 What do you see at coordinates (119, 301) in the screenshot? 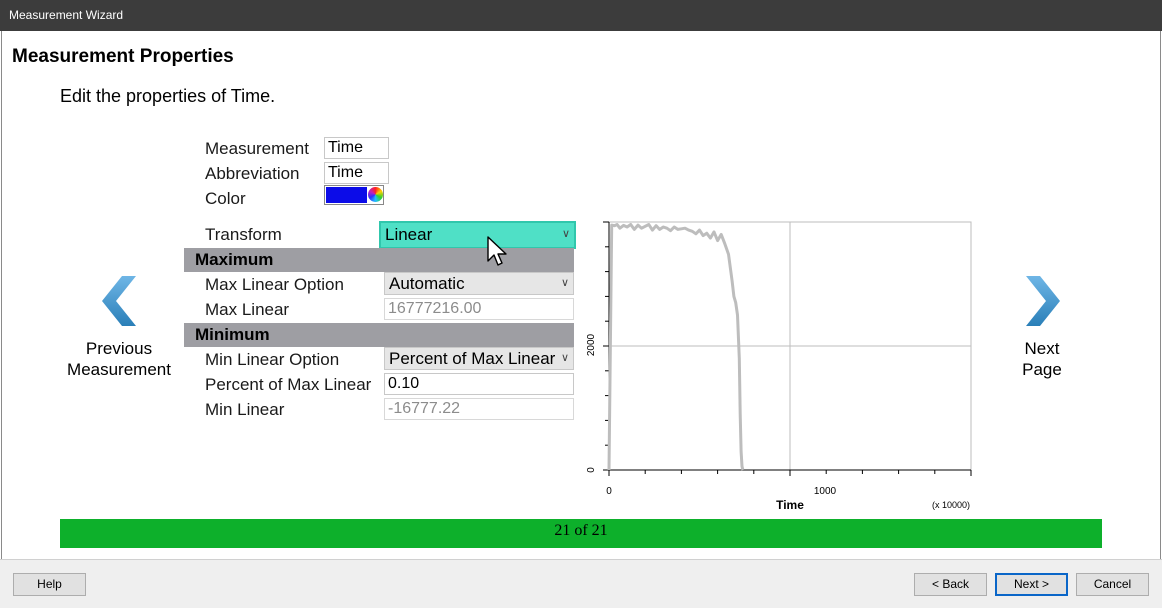
I see `previous-arrow-icon` at bounding box center [119, 301].